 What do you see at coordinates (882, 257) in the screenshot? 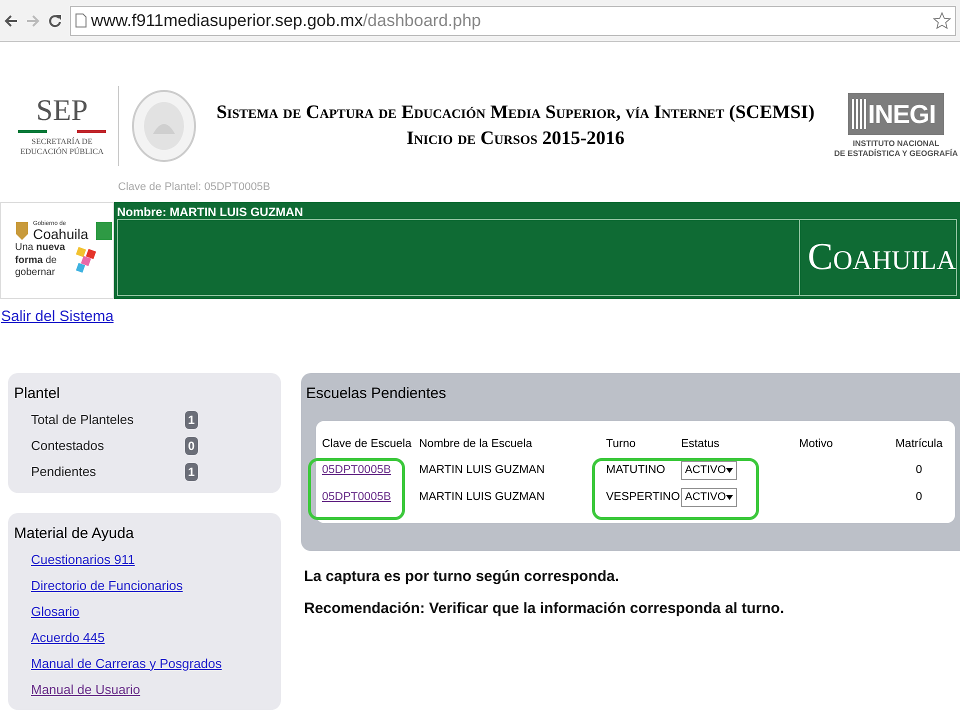
I see `state-name: Coahuila` at bounding box center [882, 257].